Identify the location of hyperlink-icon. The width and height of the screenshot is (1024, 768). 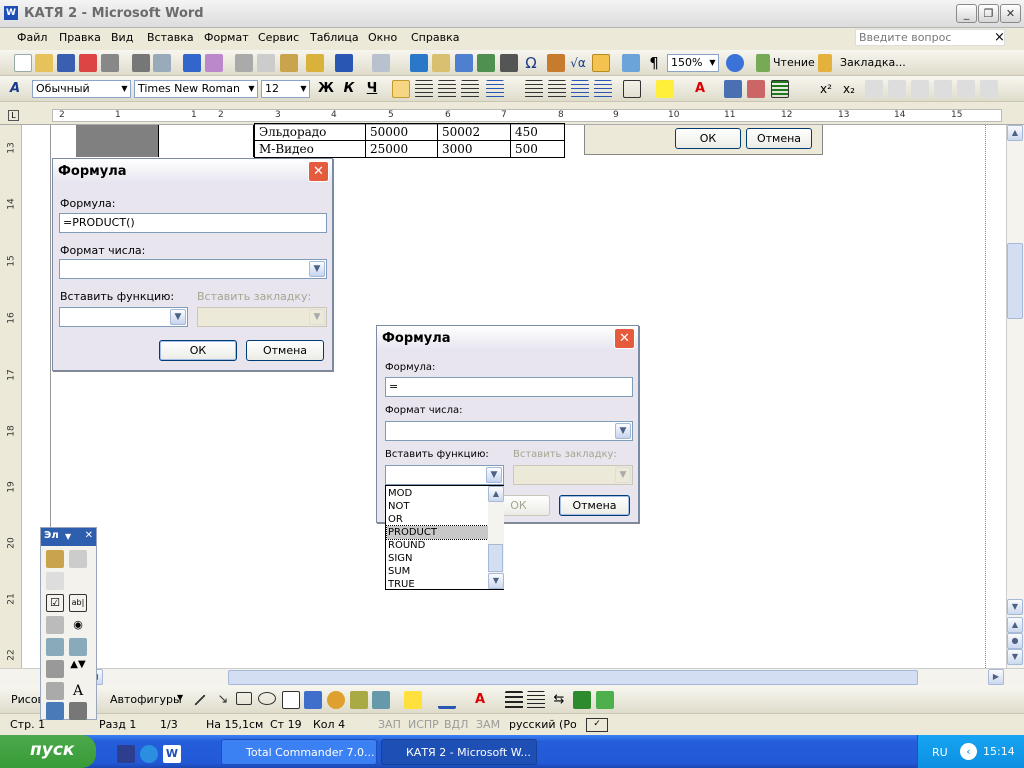
(419, 63).